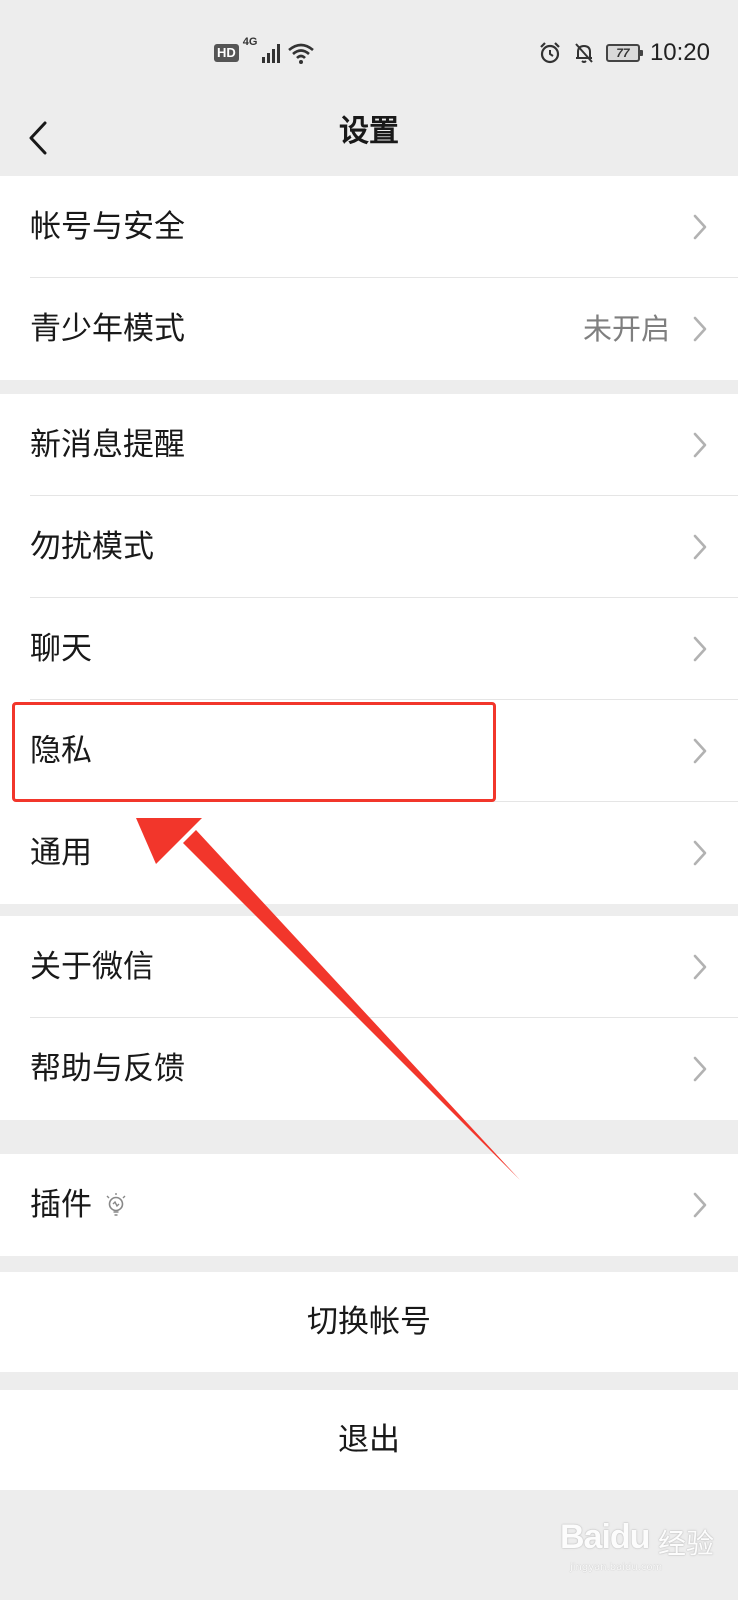 The height and width of the screenshot is (1600, 738). Describe the element at coordinates (686, 1543) in the screenshot. I see `watermark-cn: 经验` at that location.